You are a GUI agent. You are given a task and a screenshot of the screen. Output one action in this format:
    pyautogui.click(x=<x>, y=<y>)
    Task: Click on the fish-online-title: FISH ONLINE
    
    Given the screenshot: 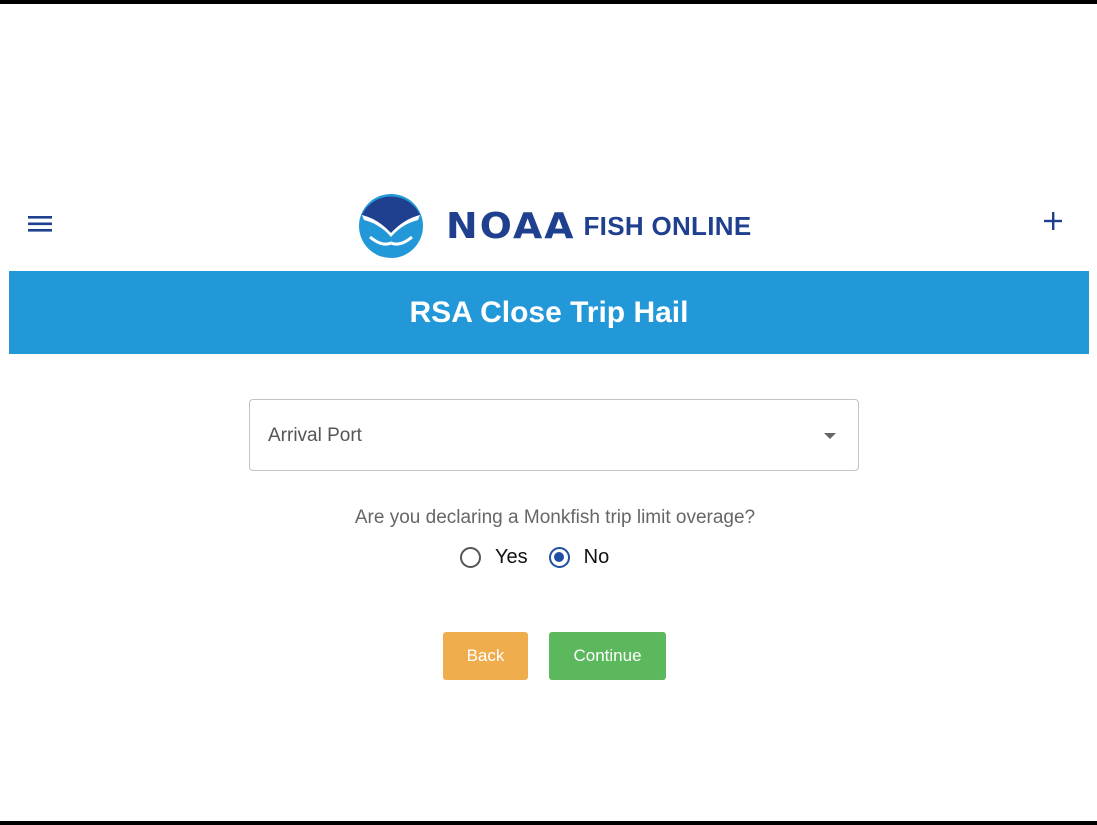 What is the action you would take?
    pyautogui.click(x=667, y=225)
    